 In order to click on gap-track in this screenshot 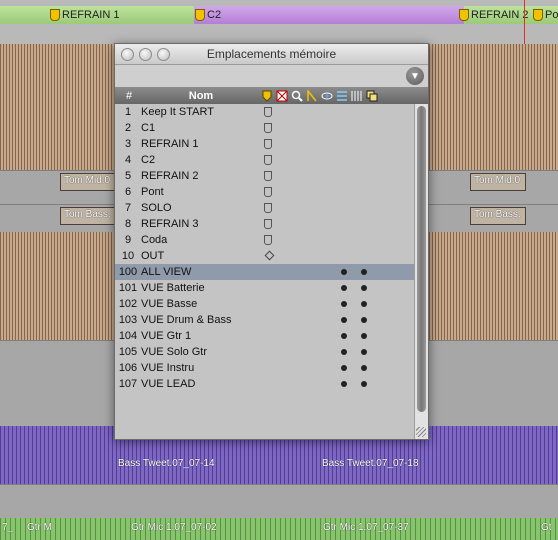, I will do `click(279, 502)`.